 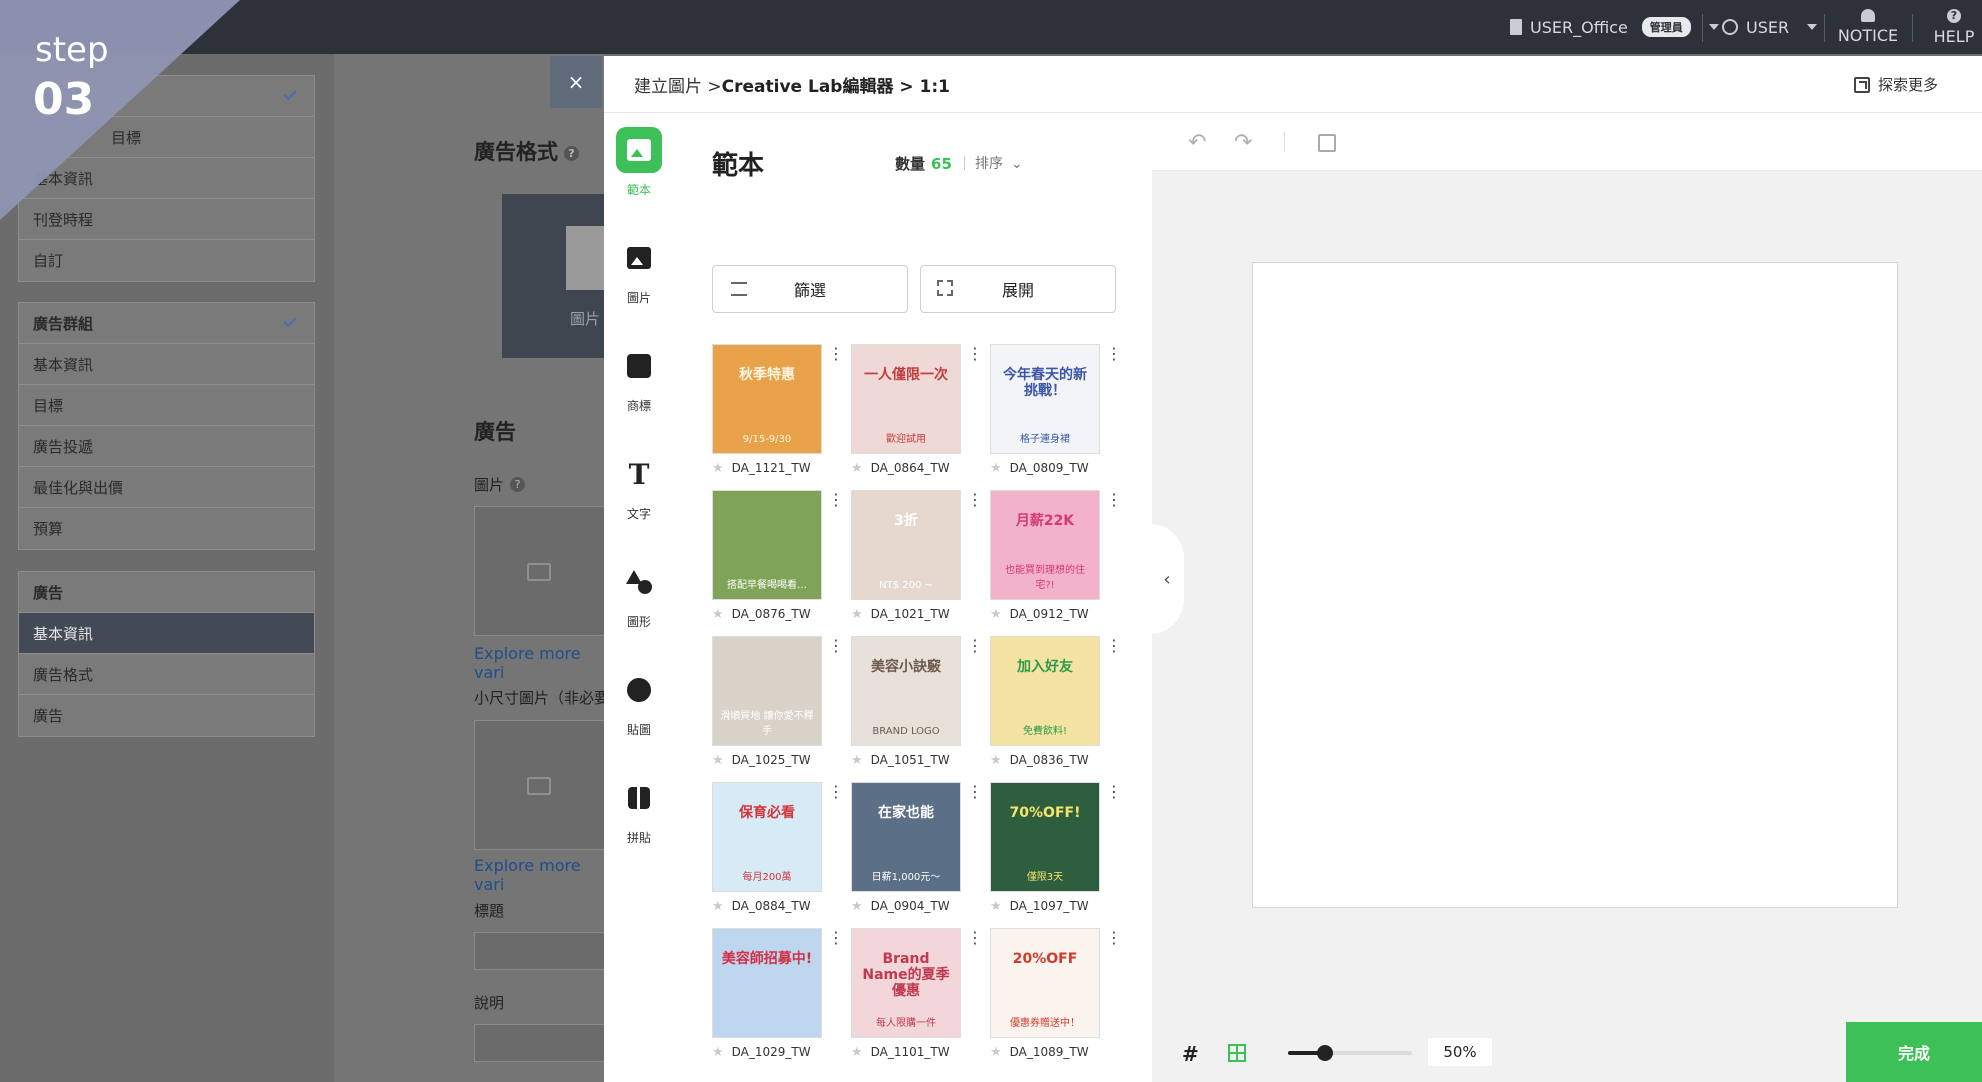 What do you see at coordinates (1167, 579) in the screenshot?
I see `collapse-panel-button: ‹` at bounding box center [1167, 579].